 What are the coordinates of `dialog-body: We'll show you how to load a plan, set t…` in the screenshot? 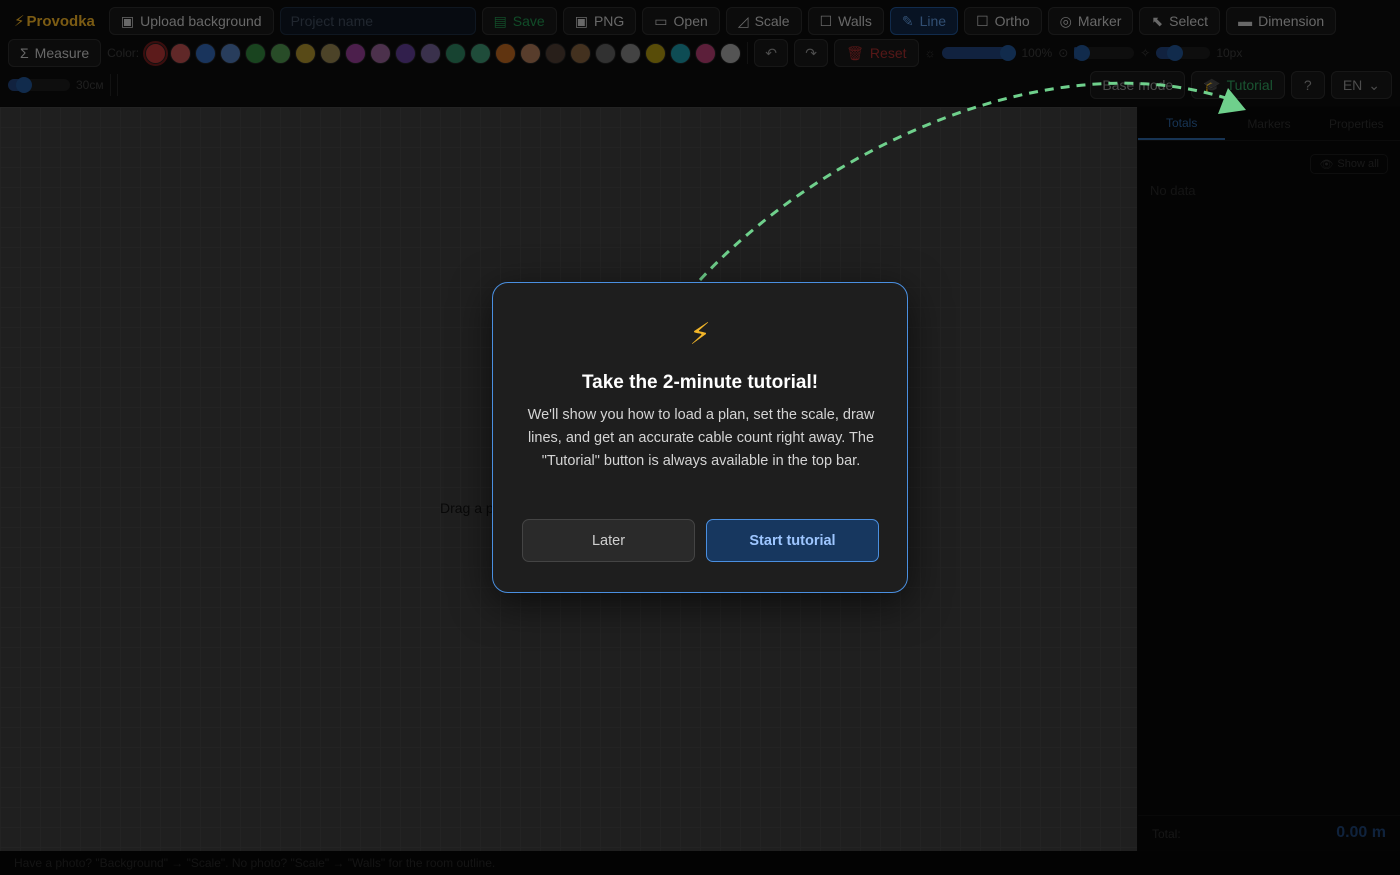 It's located at (701, 438).